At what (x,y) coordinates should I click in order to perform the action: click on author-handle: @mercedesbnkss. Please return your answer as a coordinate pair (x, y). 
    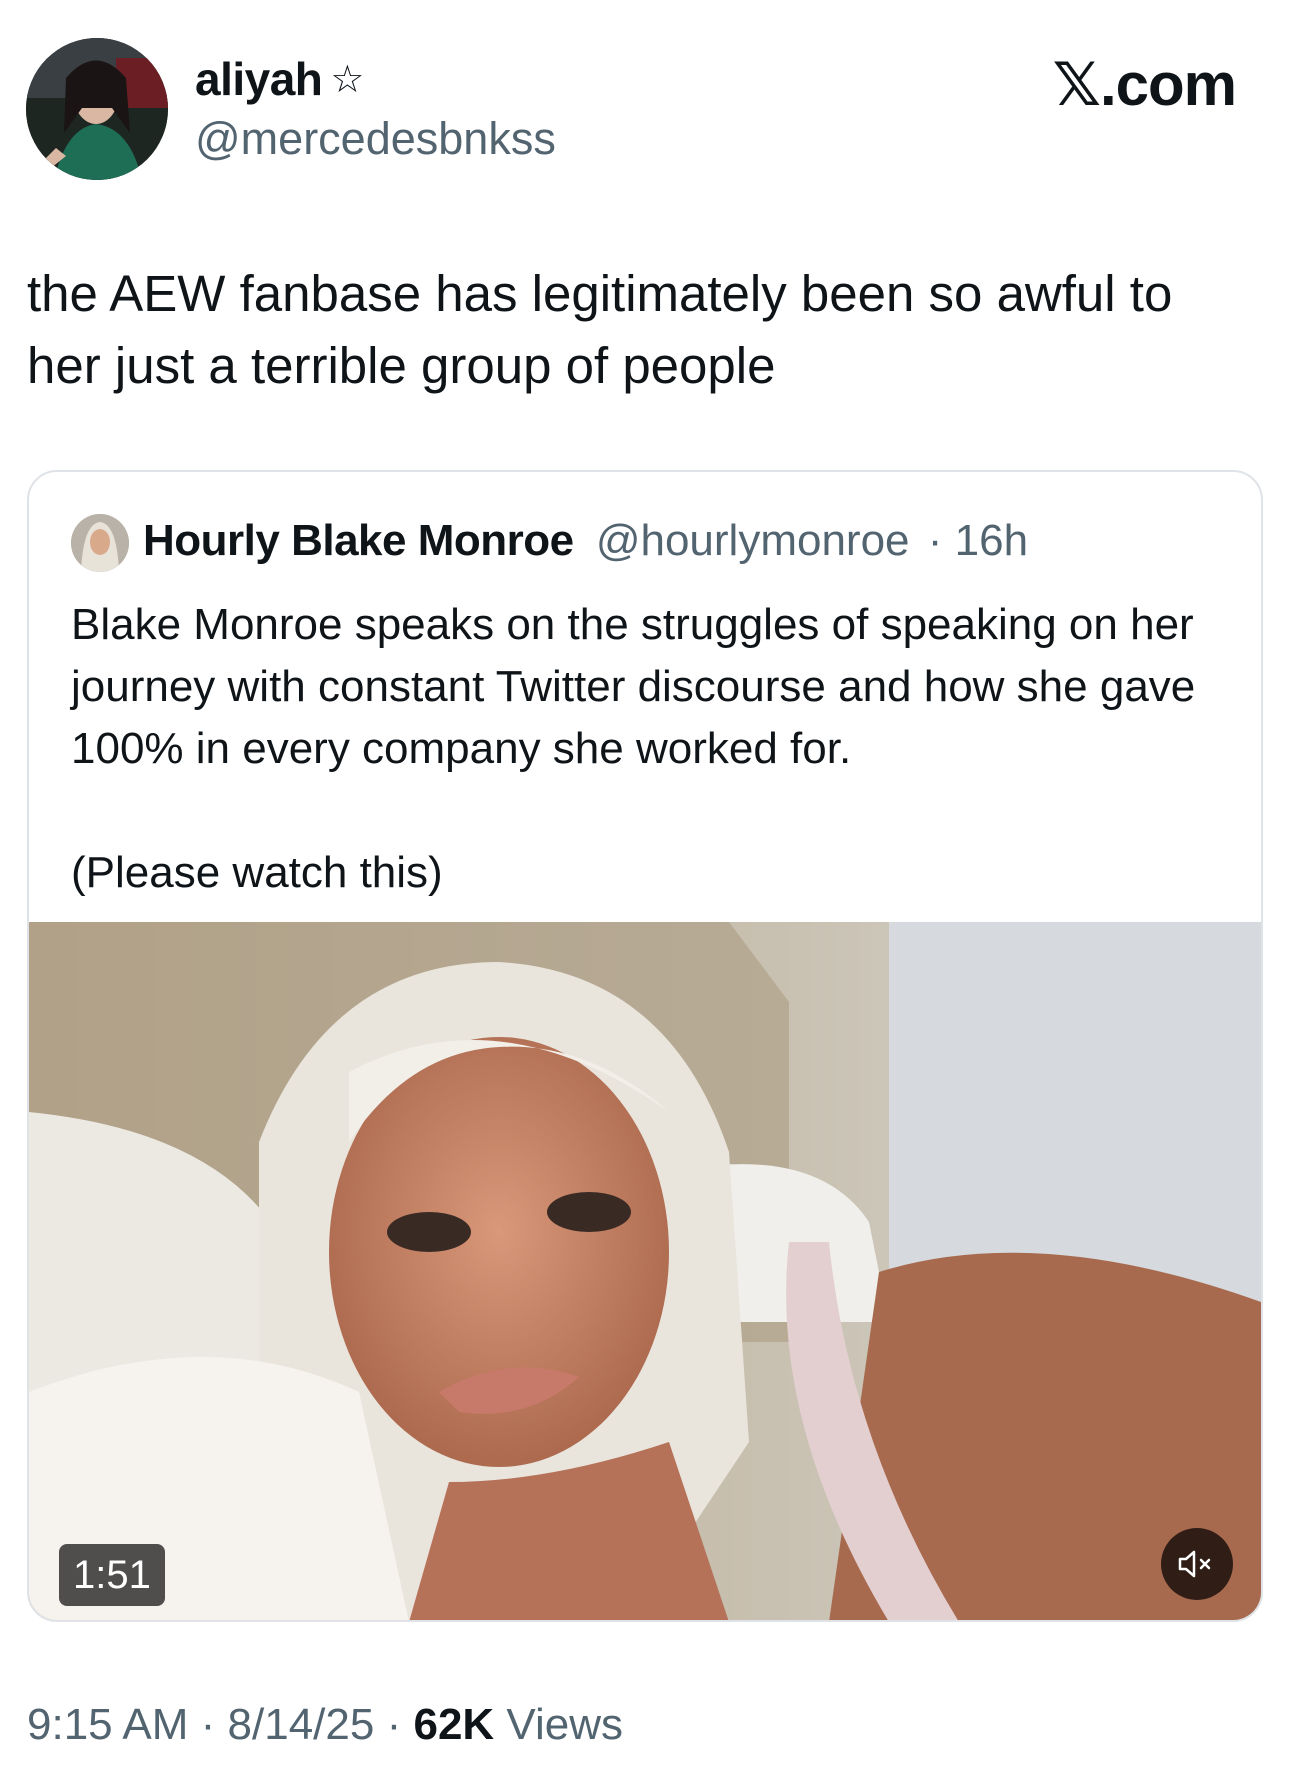
    Looking at the image, I should click on (375, 139).